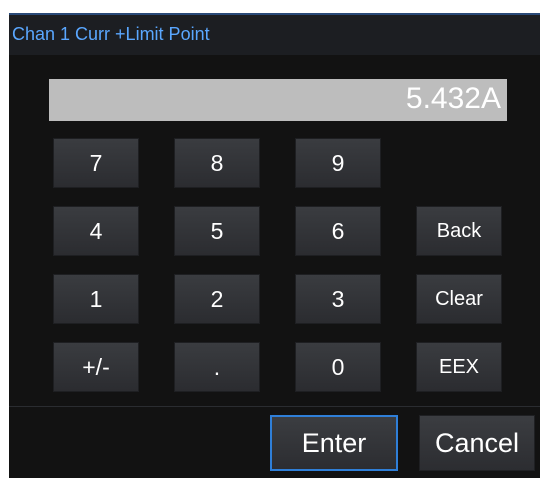  What do you see at coordinates (96, 163) in the screenshot?
I see `key-7: 7` at bounding box center [96, 163].